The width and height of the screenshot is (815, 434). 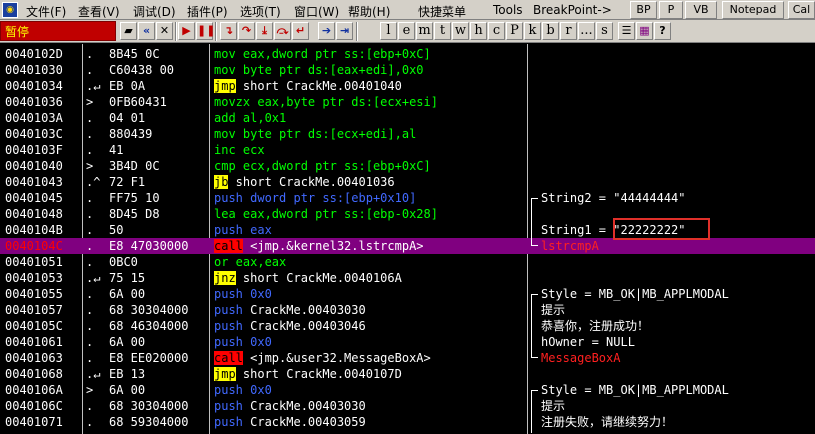 What do you see at coordinates (308, 278) in the screenshot?
I see `disassembly: jnz short CrackMe.0040106A` at bounding box center [308, 278].